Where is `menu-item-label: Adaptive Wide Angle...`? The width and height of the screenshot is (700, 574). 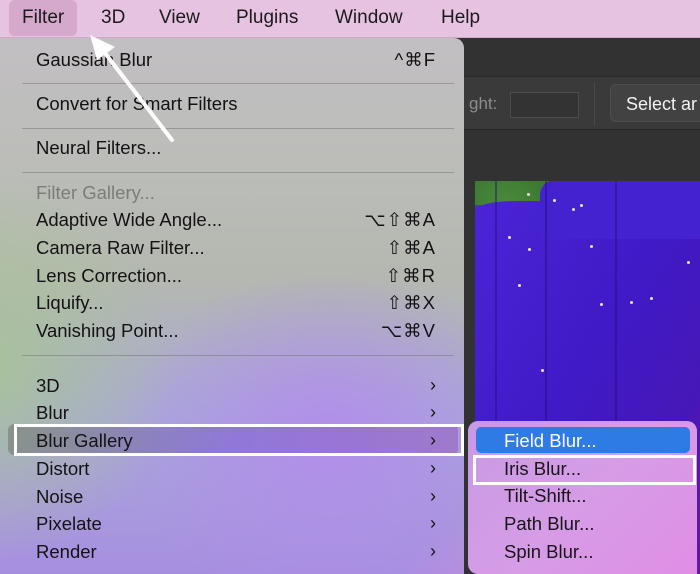
menu-item-label: Adaptive Wide Angle... is located at coordinates (129, 219).